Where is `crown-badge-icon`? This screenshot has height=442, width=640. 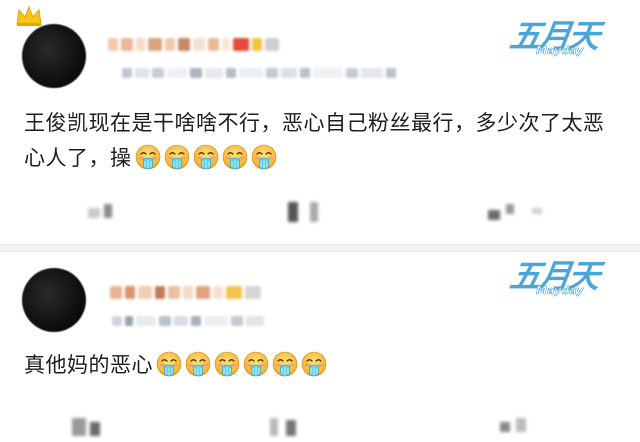 crown-badge-icon is located at coordinates (29, 15).